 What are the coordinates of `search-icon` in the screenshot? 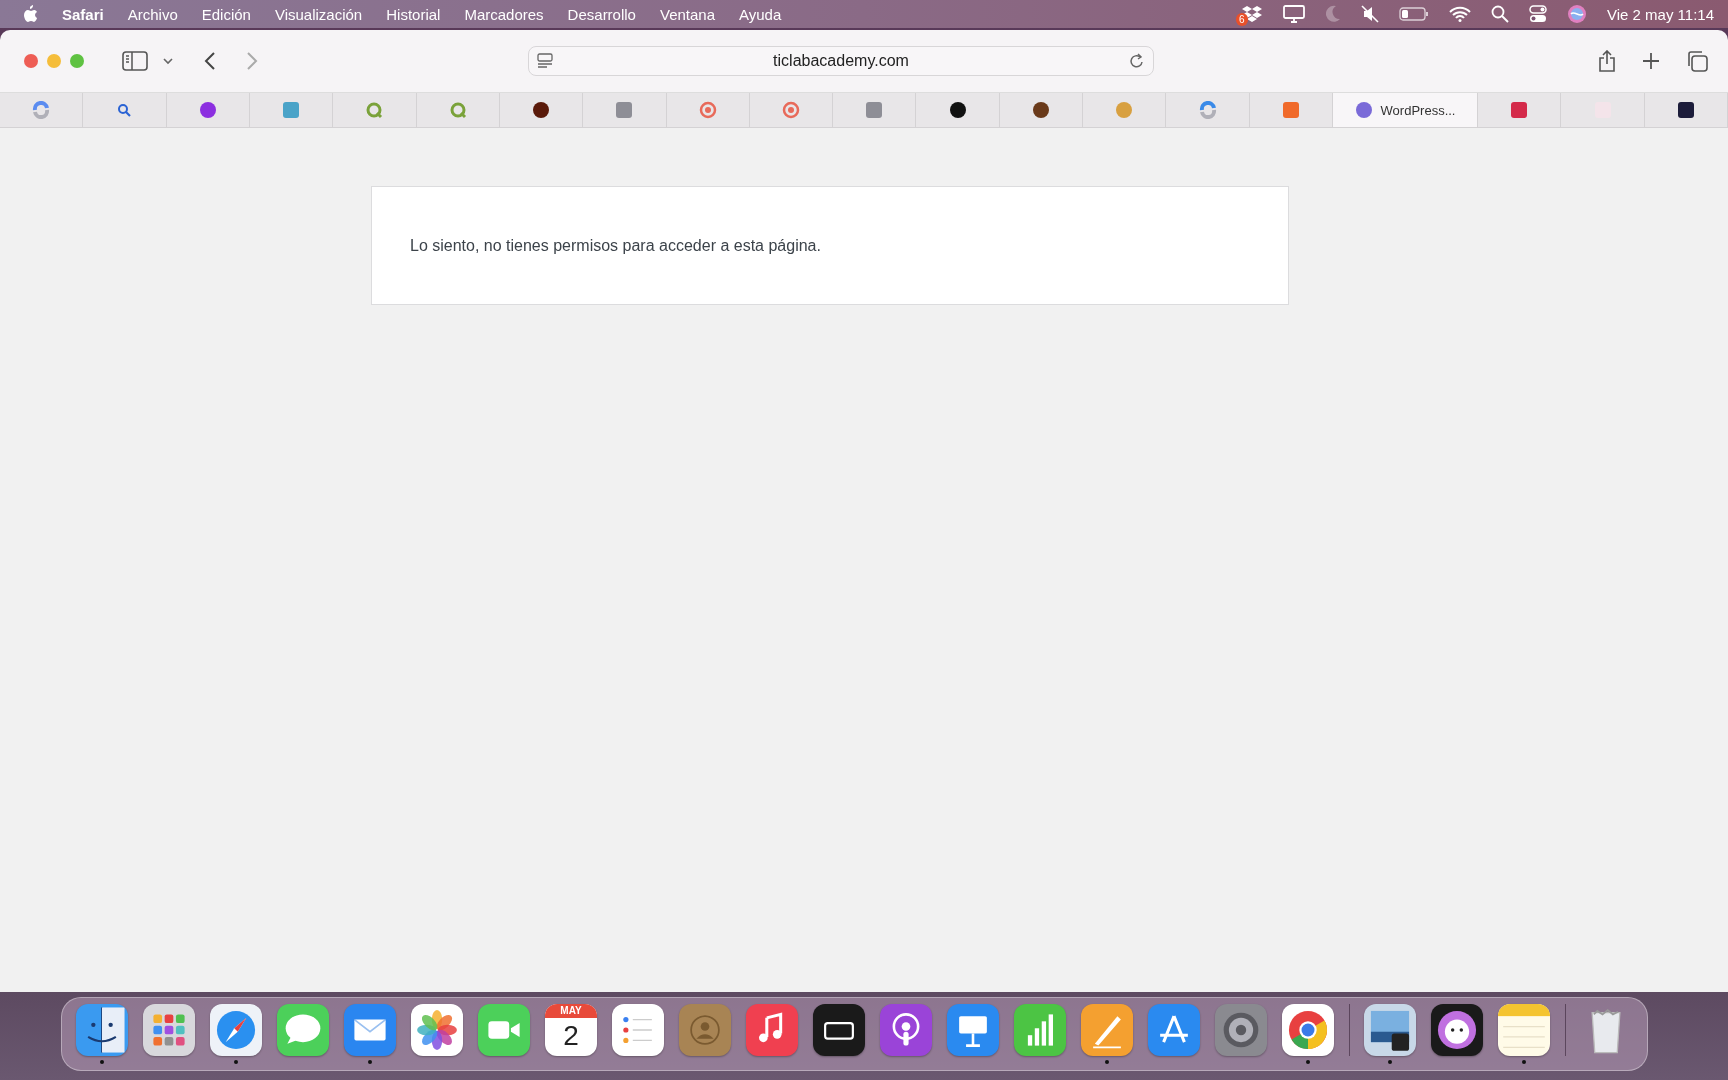 It's located at (1500, 14).